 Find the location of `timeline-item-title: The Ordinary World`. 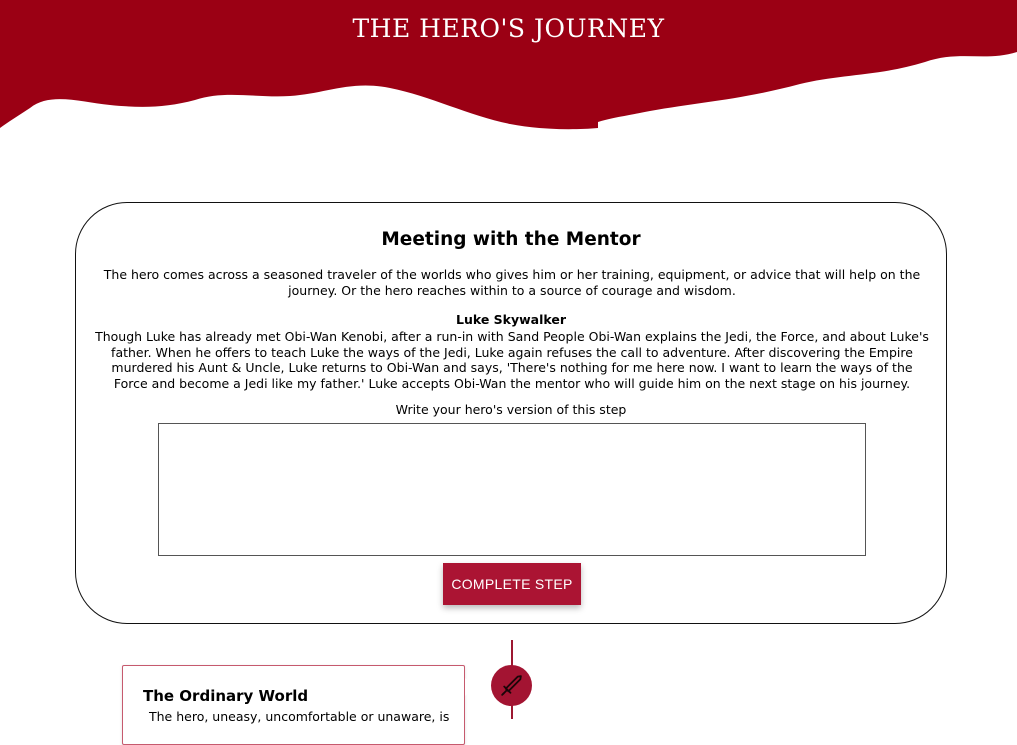

timeline-item-title: The Ordinary World is located at coordinates (226, 696).